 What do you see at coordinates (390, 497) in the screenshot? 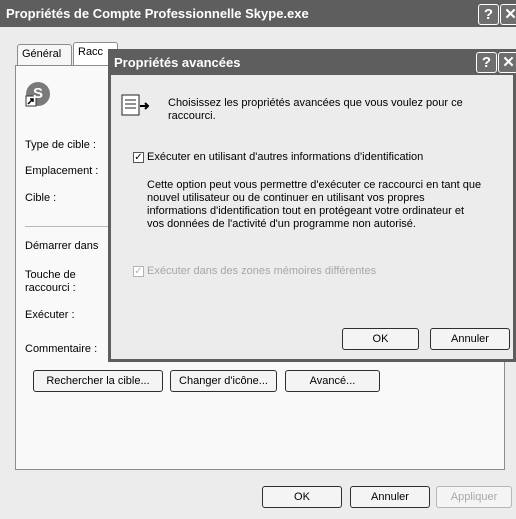
I see `annuler-button: Annuler` at bounding box center [390, 497].